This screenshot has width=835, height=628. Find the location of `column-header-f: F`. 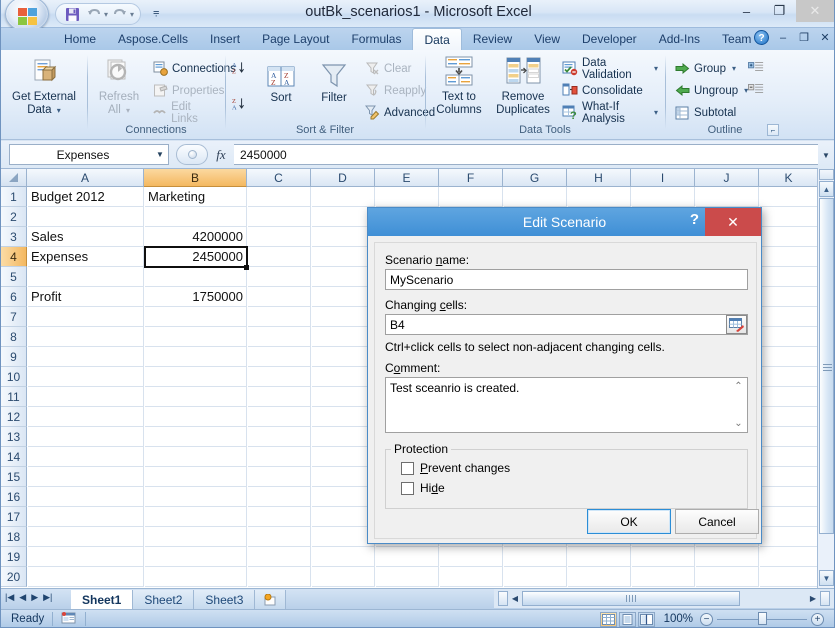

column-header-f: F is located at coordinates (471, 178).